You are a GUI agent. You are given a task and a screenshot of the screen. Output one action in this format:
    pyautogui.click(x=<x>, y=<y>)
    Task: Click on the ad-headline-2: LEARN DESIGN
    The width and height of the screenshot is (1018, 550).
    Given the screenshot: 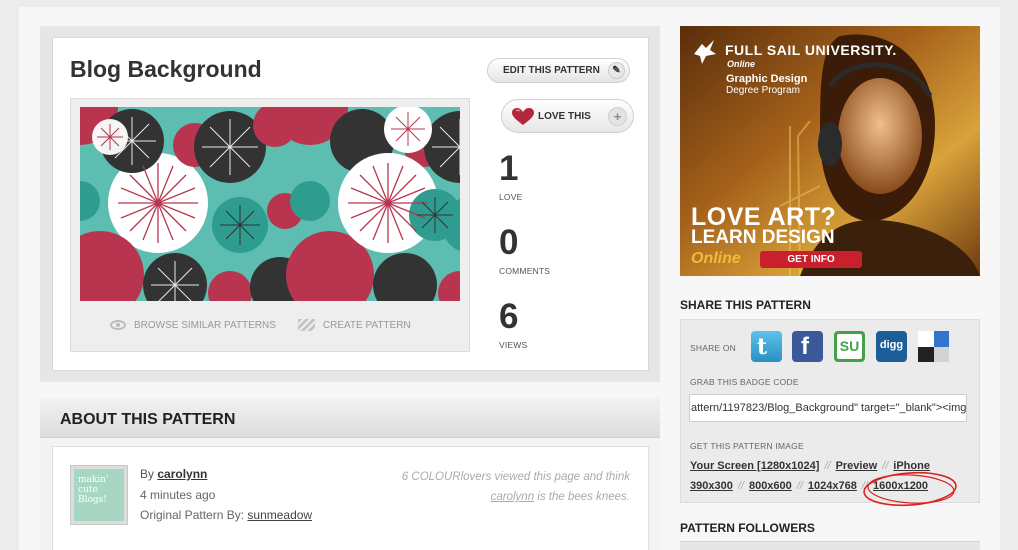 What is the action you would take?
    pyautogui.click(x=763, y=237)
    